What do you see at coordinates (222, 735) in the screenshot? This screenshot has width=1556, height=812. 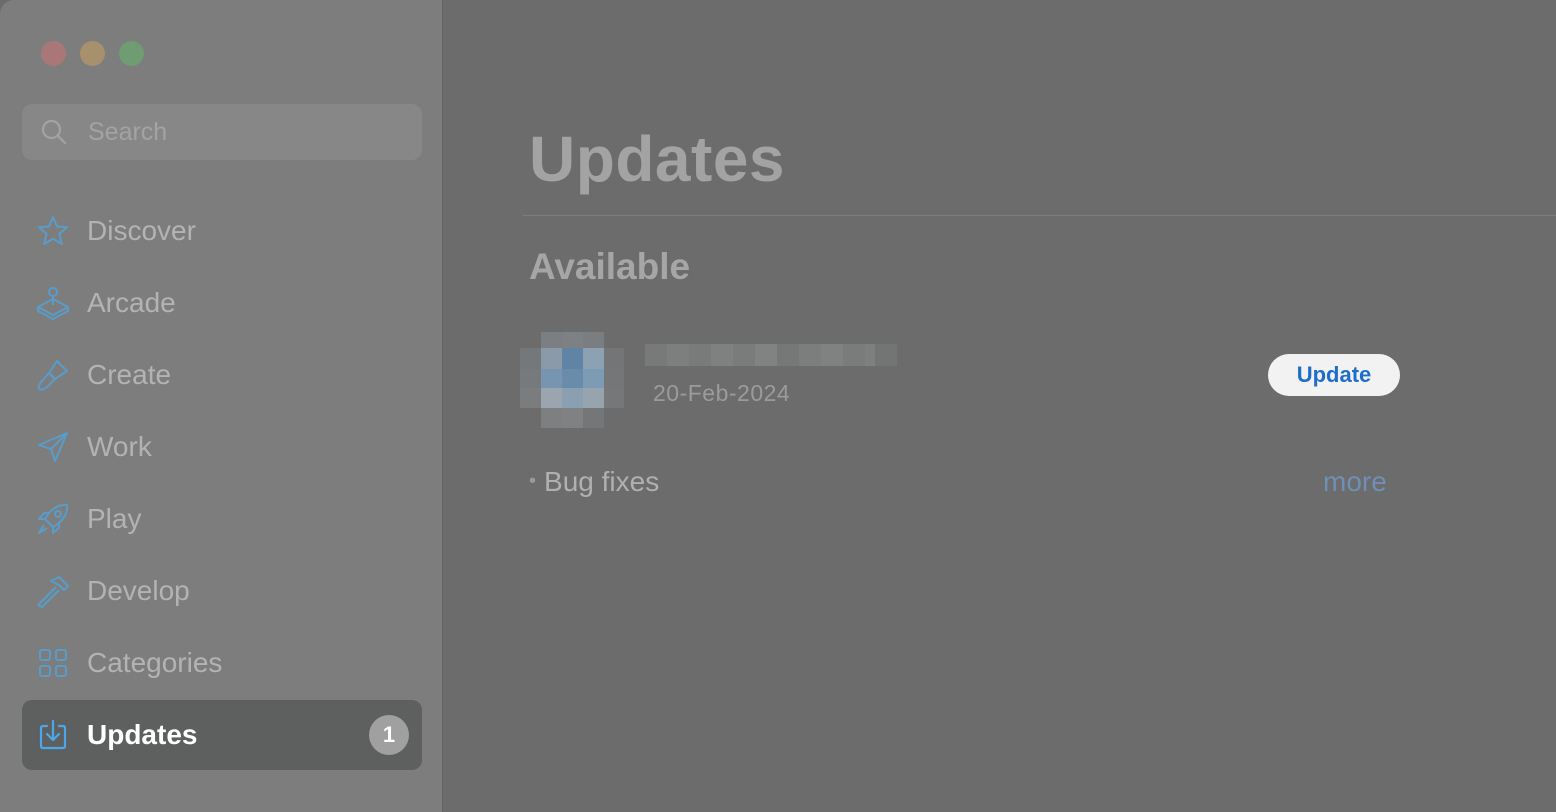 I see `sidebar-item-updates: Updates 1` at bounding box center [222, 735].